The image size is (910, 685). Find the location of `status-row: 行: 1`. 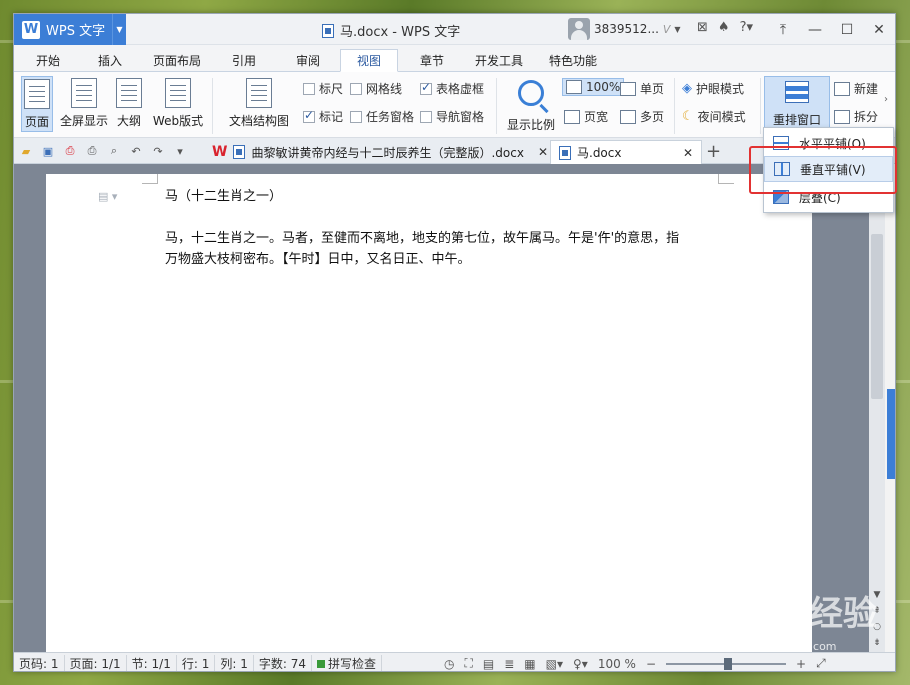

status-row: 行: 1 is located at coordinates (196, 662).